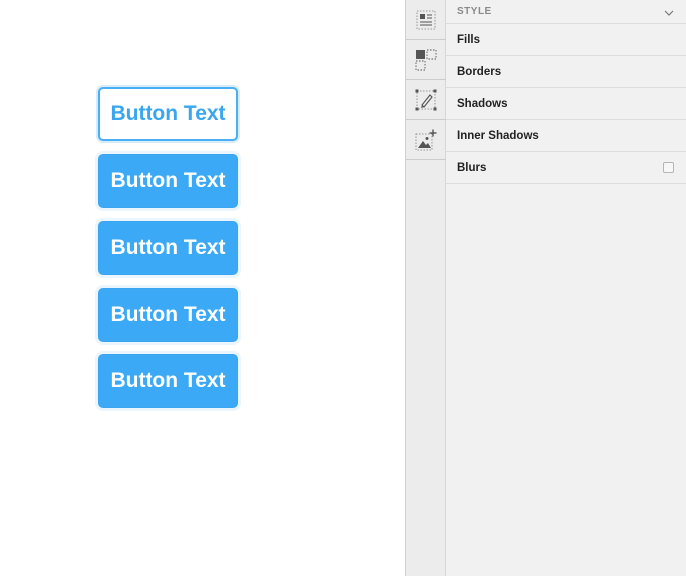  I want to click on button-filled-2: Button Text, so click(168, 248).